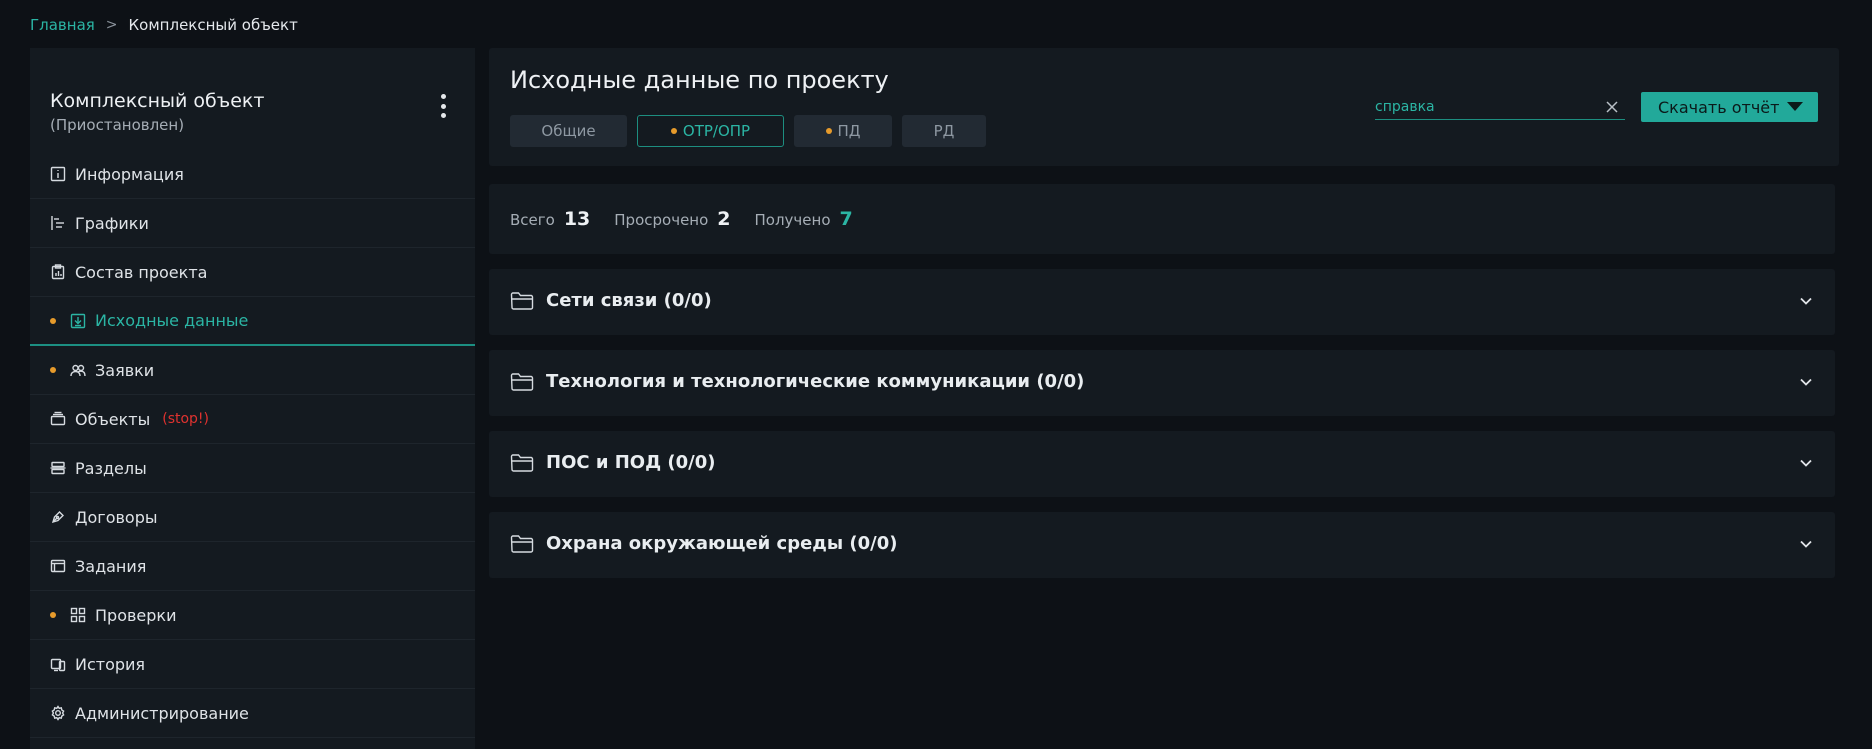  I want to click on tab-label: РД, so click(944, 131).